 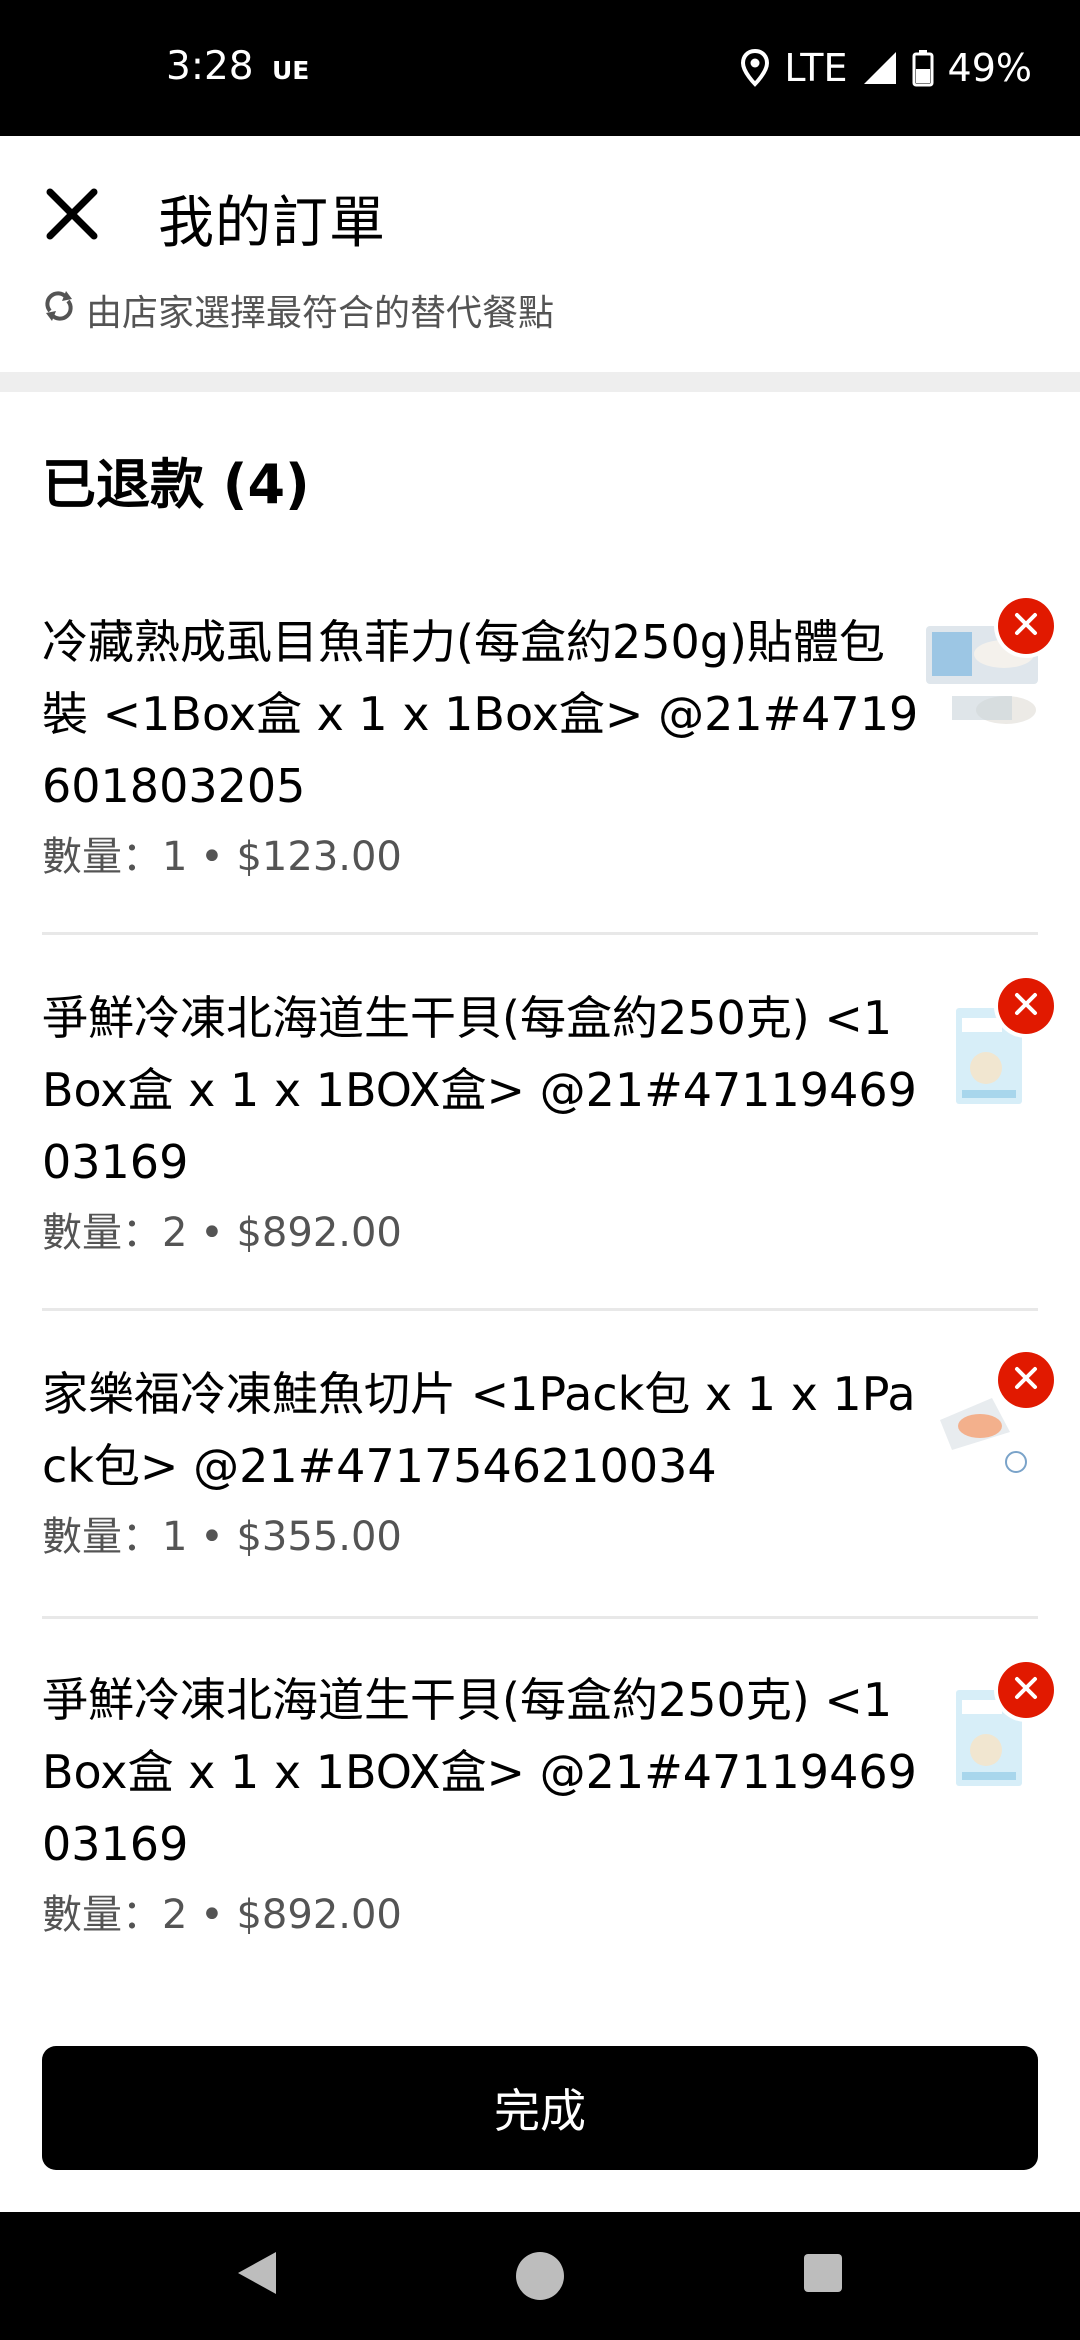 What do you see at coordinates (540, 382) in the screenshot?
I see `section-divider` at bounding box center [540, 382].